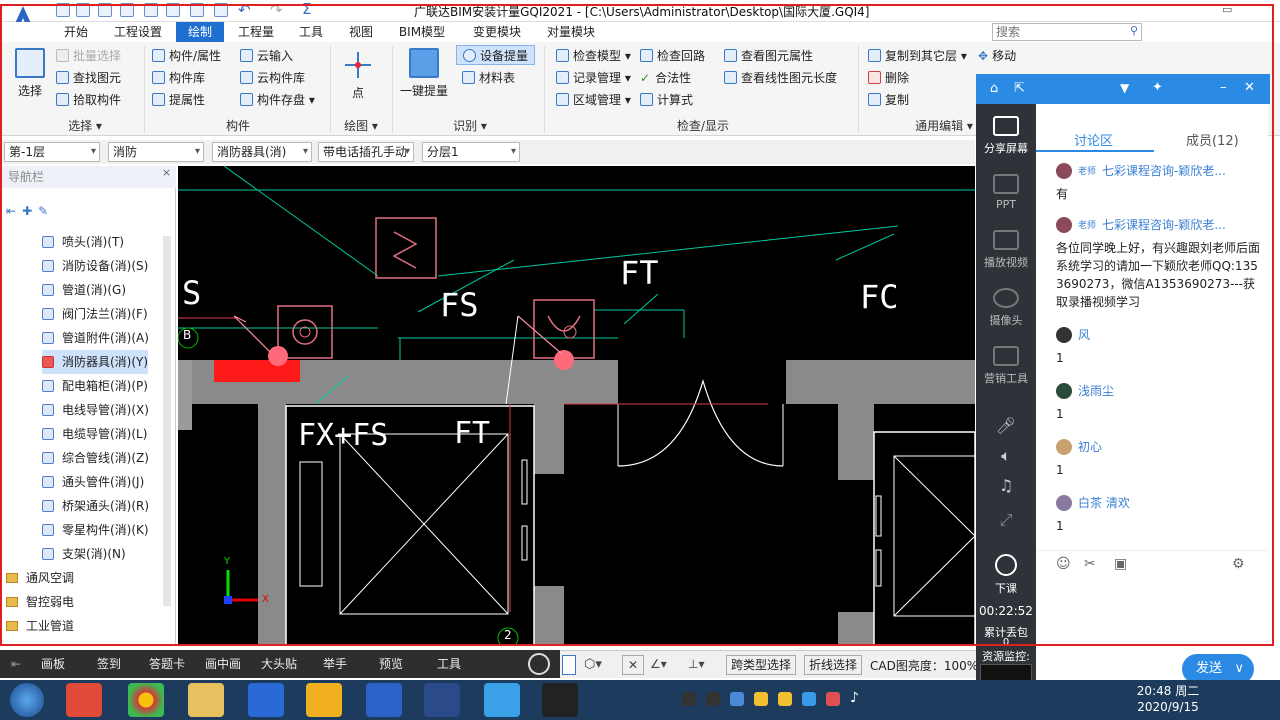 The image size is (1280, 720). Describe the element at coordinates (665, 78) in the screenshot. I see `legality-button: ✓ 合法性` at that location.